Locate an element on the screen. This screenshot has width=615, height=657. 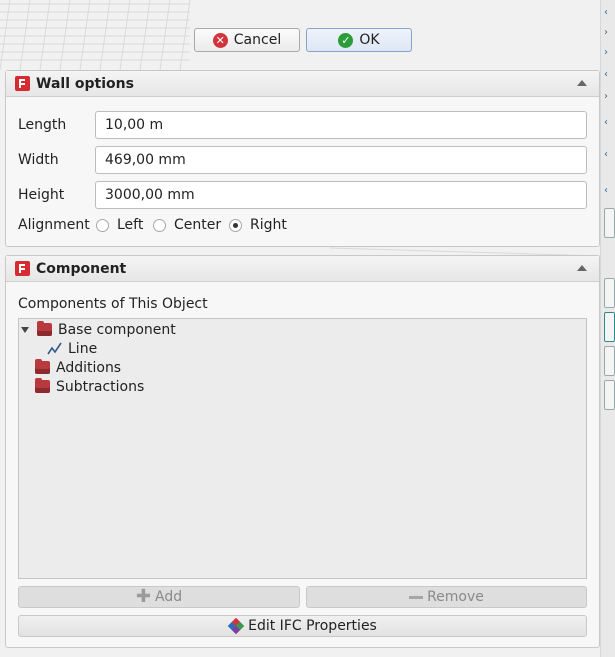
tree-item-subtractions: Subtractions is located at coordinates (89, 386).